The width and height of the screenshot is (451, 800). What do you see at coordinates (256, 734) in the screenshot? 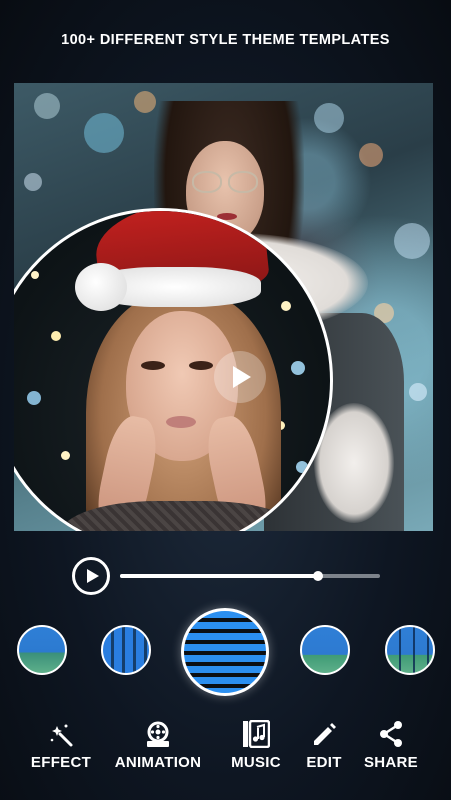
I see `music-library-icon` at bounding box center [256, 734].